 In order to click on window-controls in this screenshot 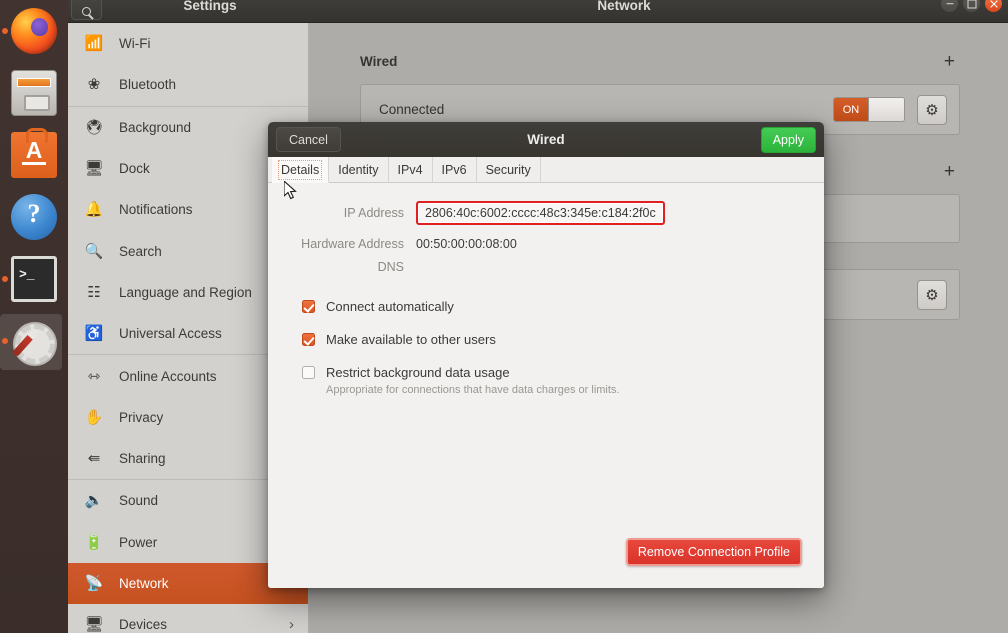, I will do `click(971, 6)`.